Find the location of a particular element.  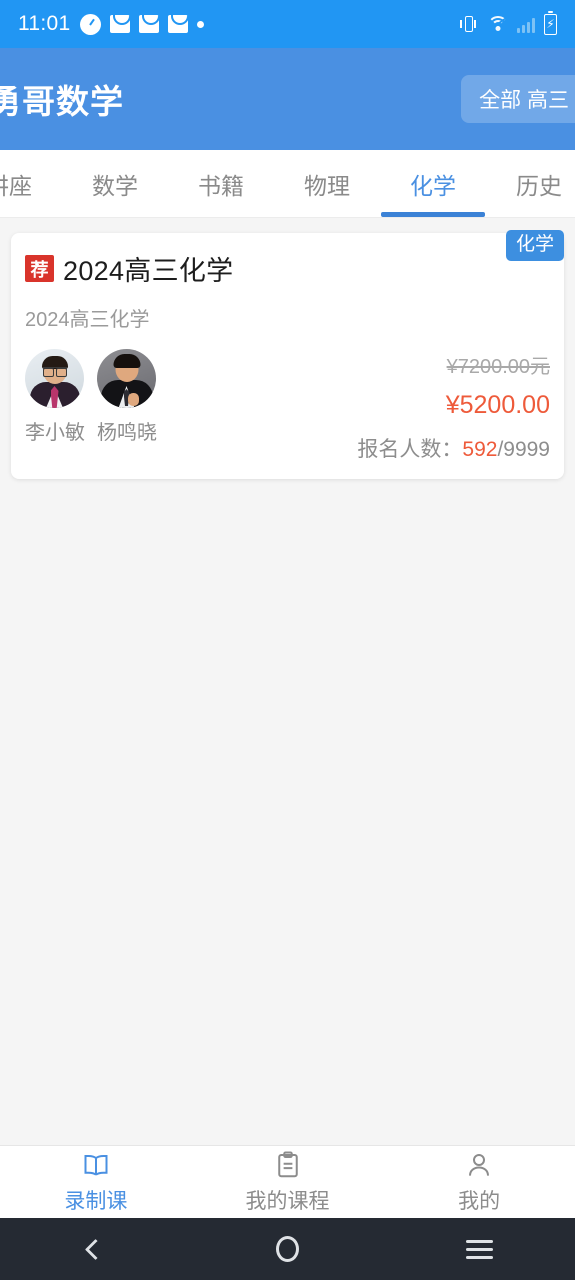

recents-icon is located at coordinates (479, 1249).